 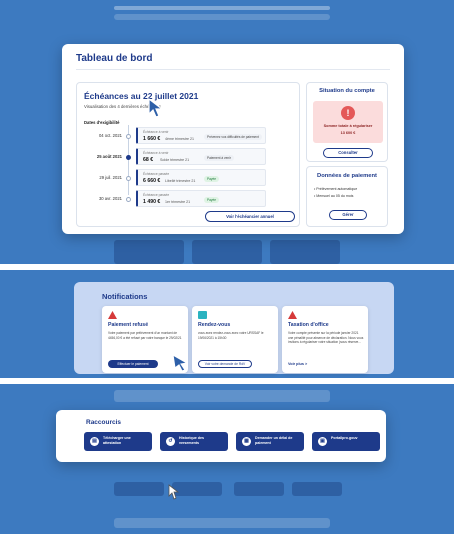 What do you see at coordinates (179, 139) in the screenshot?
I see `echeance-label: 4ème trimestre 21` at bounding box center [179, 139].